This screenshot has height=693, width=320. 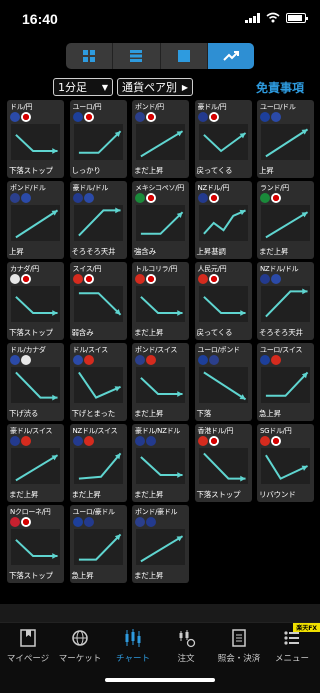 I want to click on pair-name: 豪ドル/円, so click(x=212, y=107).